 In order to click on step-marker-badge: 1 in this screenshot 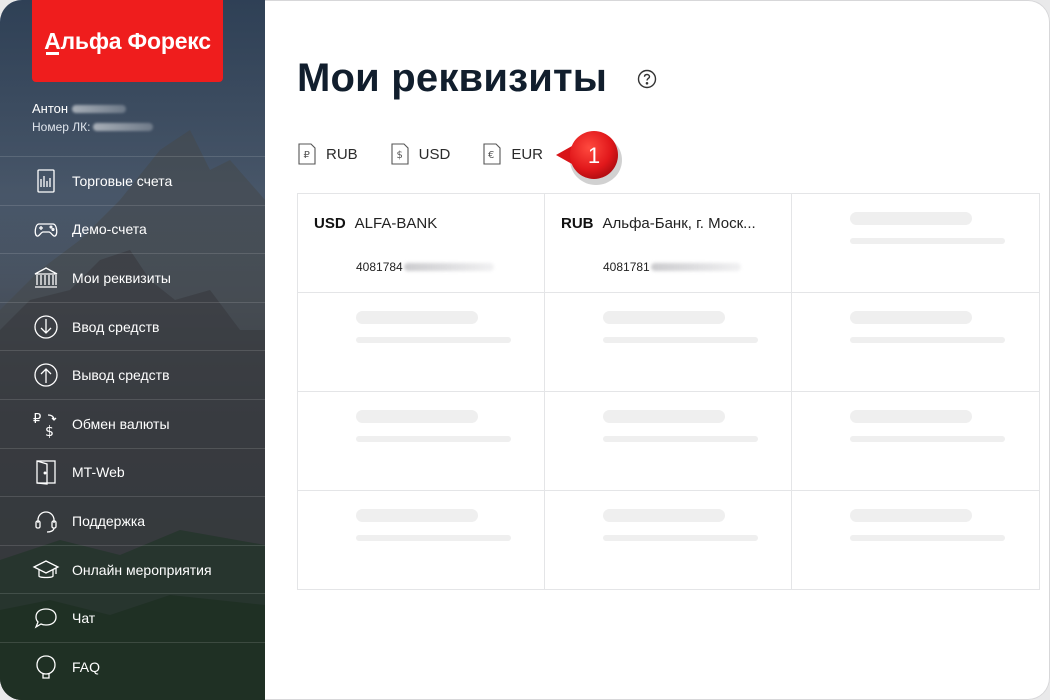, I will do `click(589, 158)`.